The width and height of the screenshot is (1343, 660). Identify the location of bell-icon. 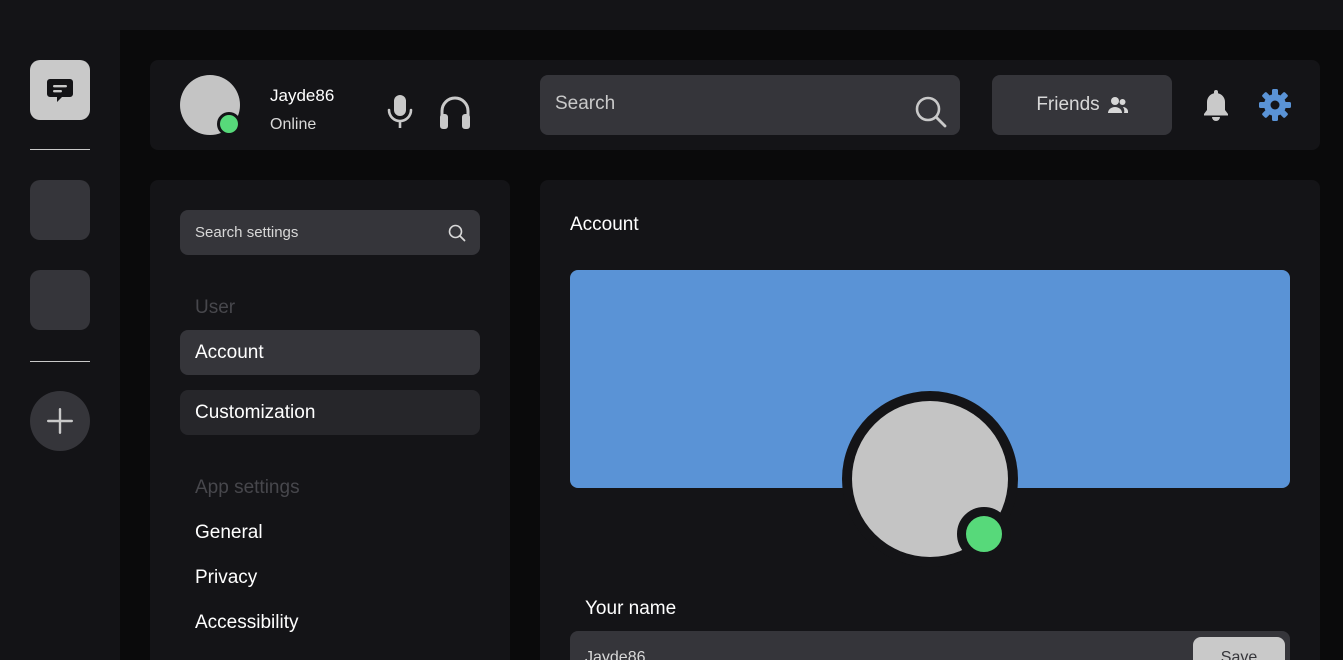
(1216, 105).